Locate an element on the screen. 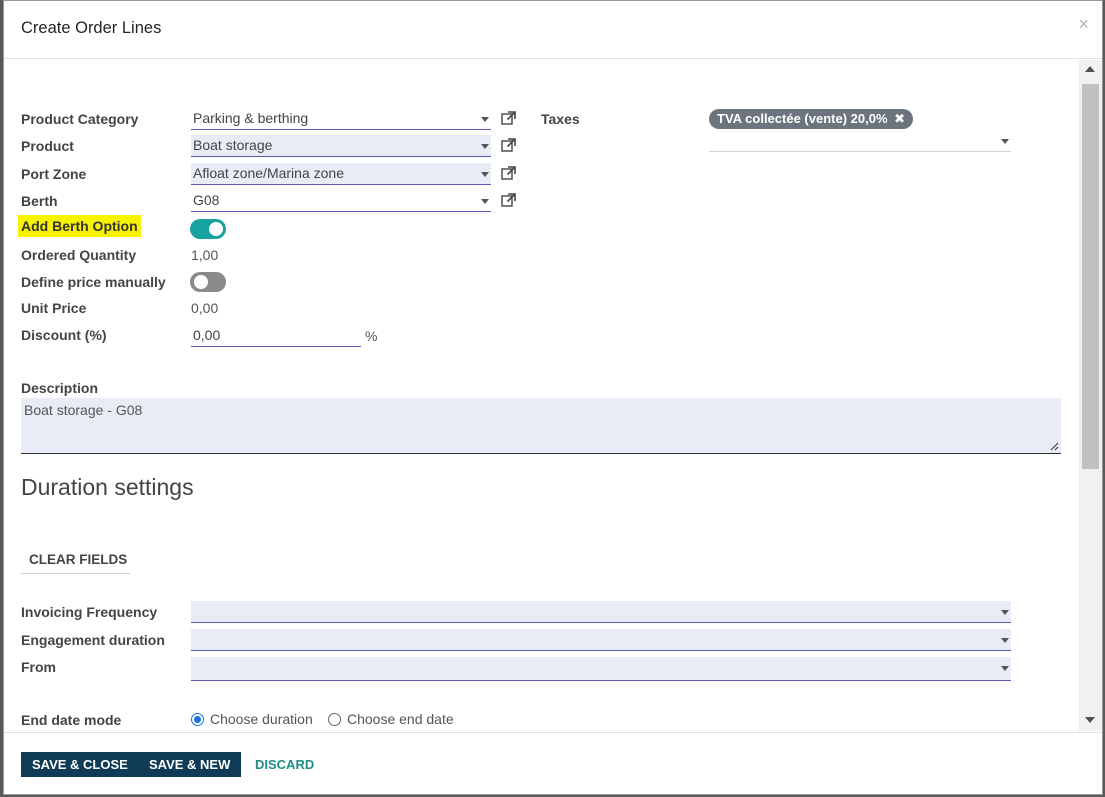 The width and height of the screenshot is (1105, 797). choose-duration-label: Choose duration is located at coordinates (261, 719).